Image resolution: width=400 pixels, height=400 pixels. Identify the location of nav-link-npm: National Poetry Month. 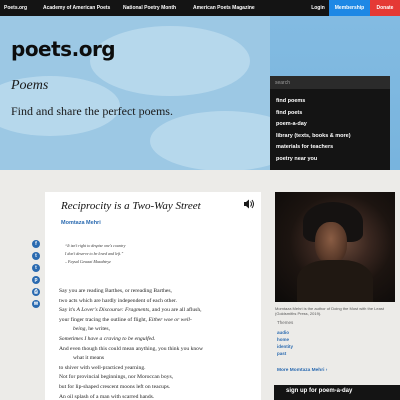
(149, 8).